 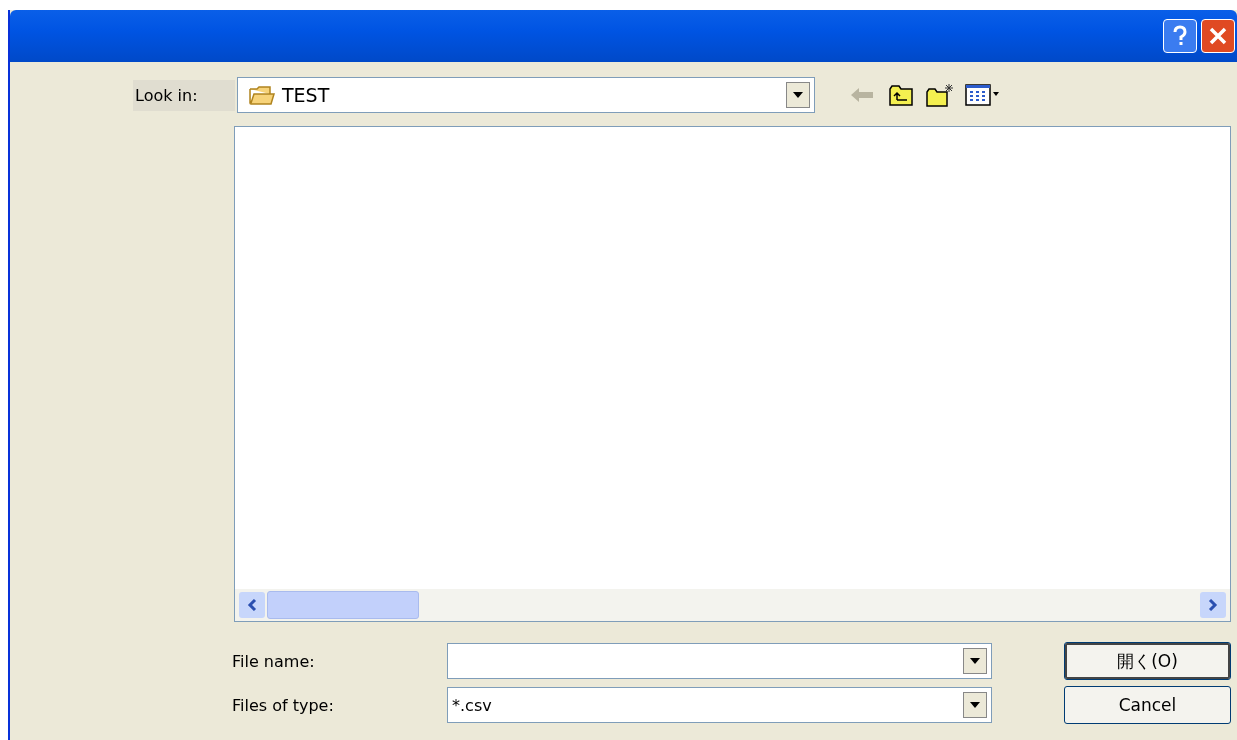 I want to click on close-button, so click(x=1218, y=36).